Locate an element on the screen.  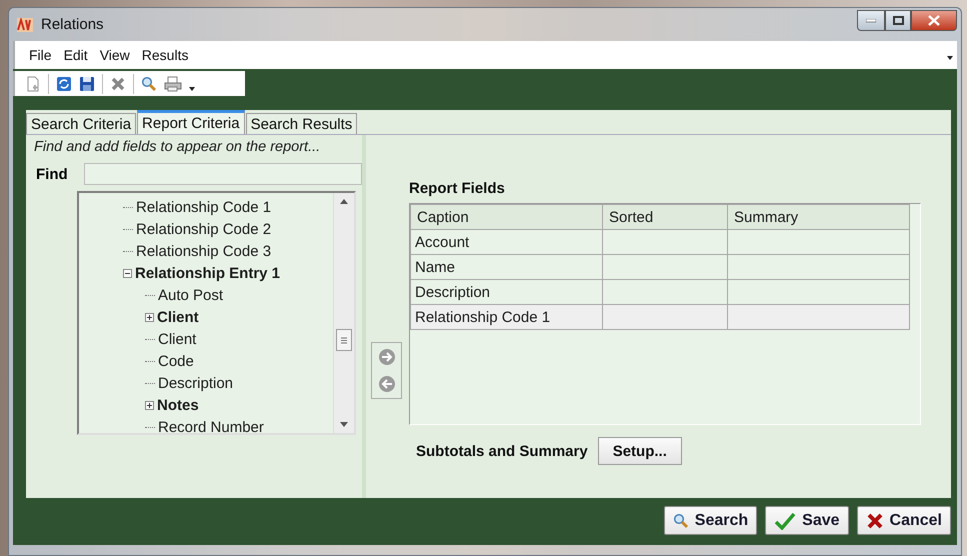
tree-item: Record Number is located at coordinates (211, 425).